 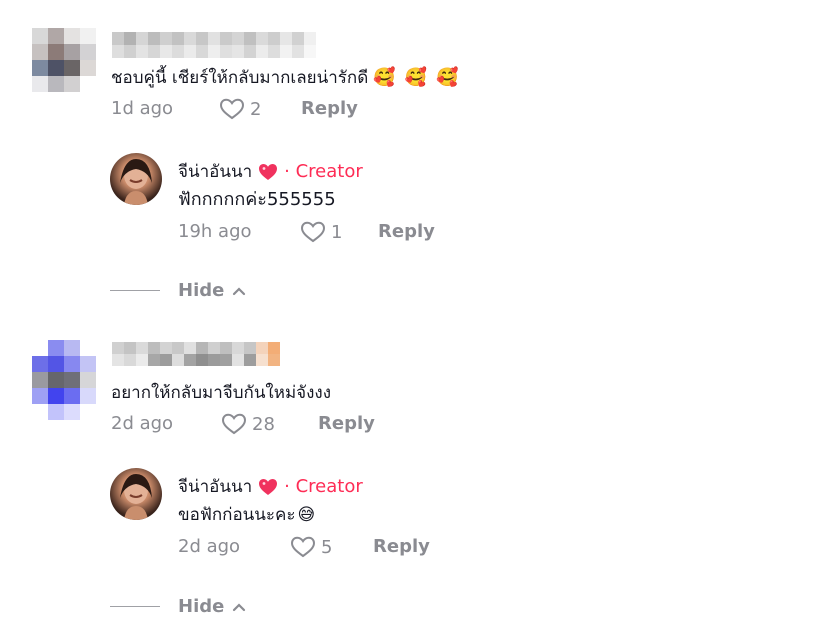 What do you see at coordinates (221, 393) in the screenshot?
I see `comment-text: อยากให้กลับมาจีบกันใหม่จังงง` at bounding box center [221, 393].